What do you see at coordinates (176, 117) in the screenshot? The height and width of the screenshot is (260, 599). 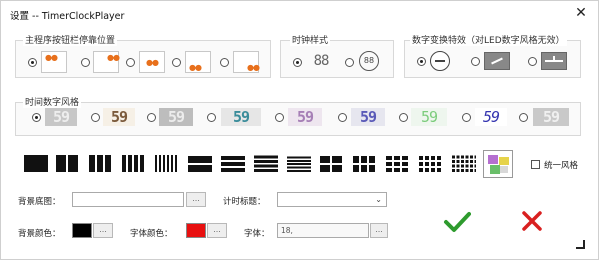 I see `digit-style-preview-3: 59` at bounding box center [176, 117].